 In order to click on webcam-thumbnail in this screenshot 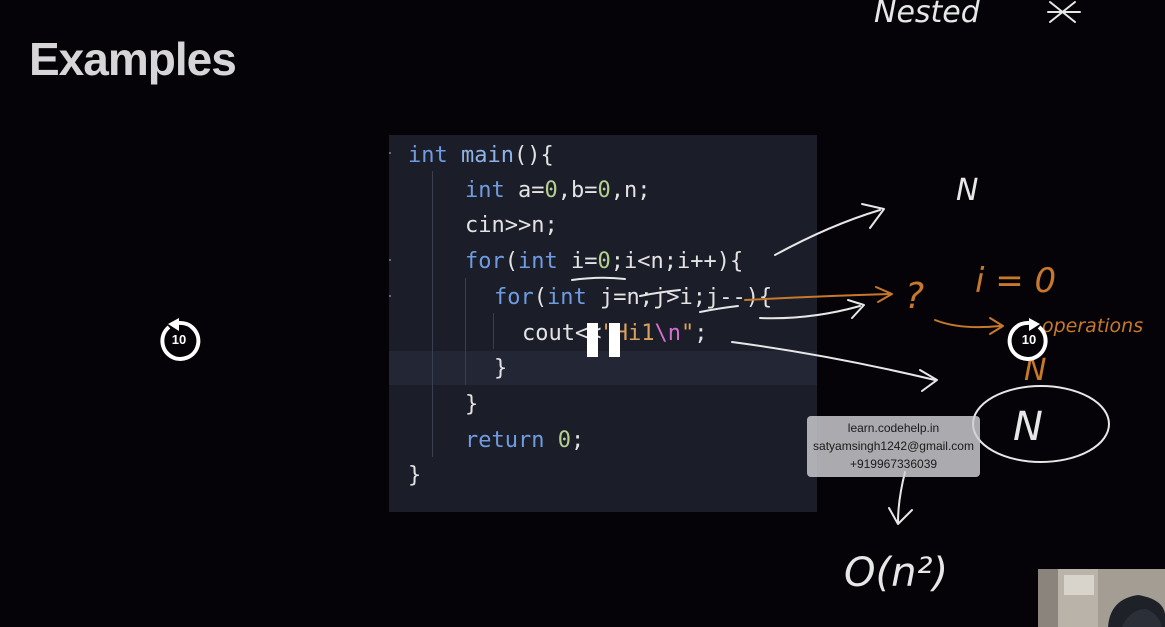, I will do `click(1101, 598)`.